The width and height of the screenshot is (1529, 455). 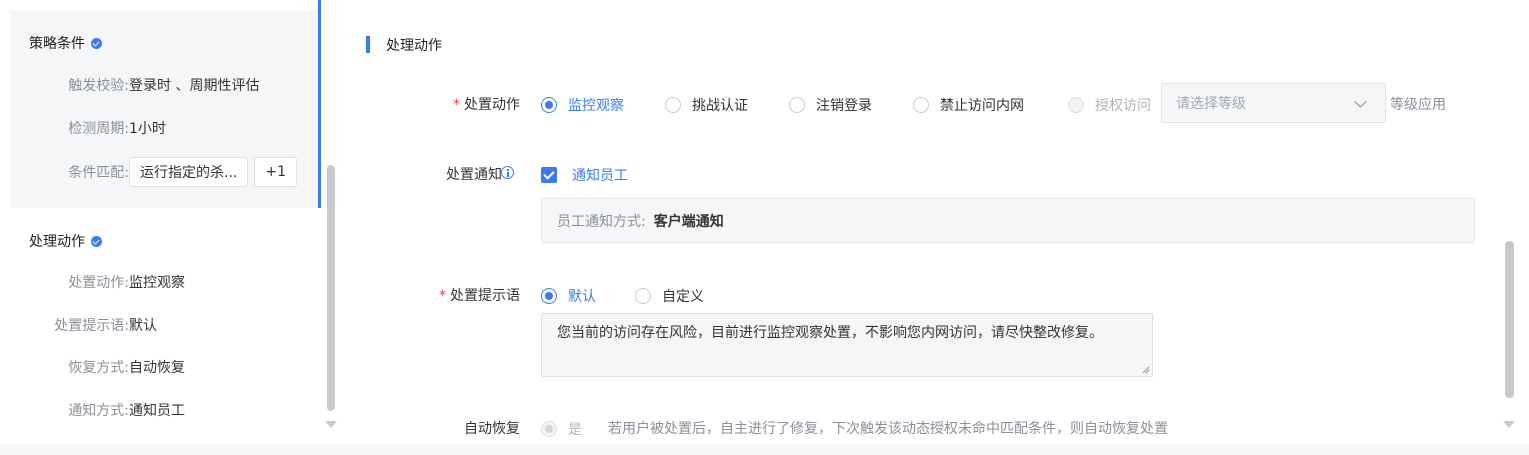 I want to click on trigger-key: 触发校验:, so click(x=98, y=86).